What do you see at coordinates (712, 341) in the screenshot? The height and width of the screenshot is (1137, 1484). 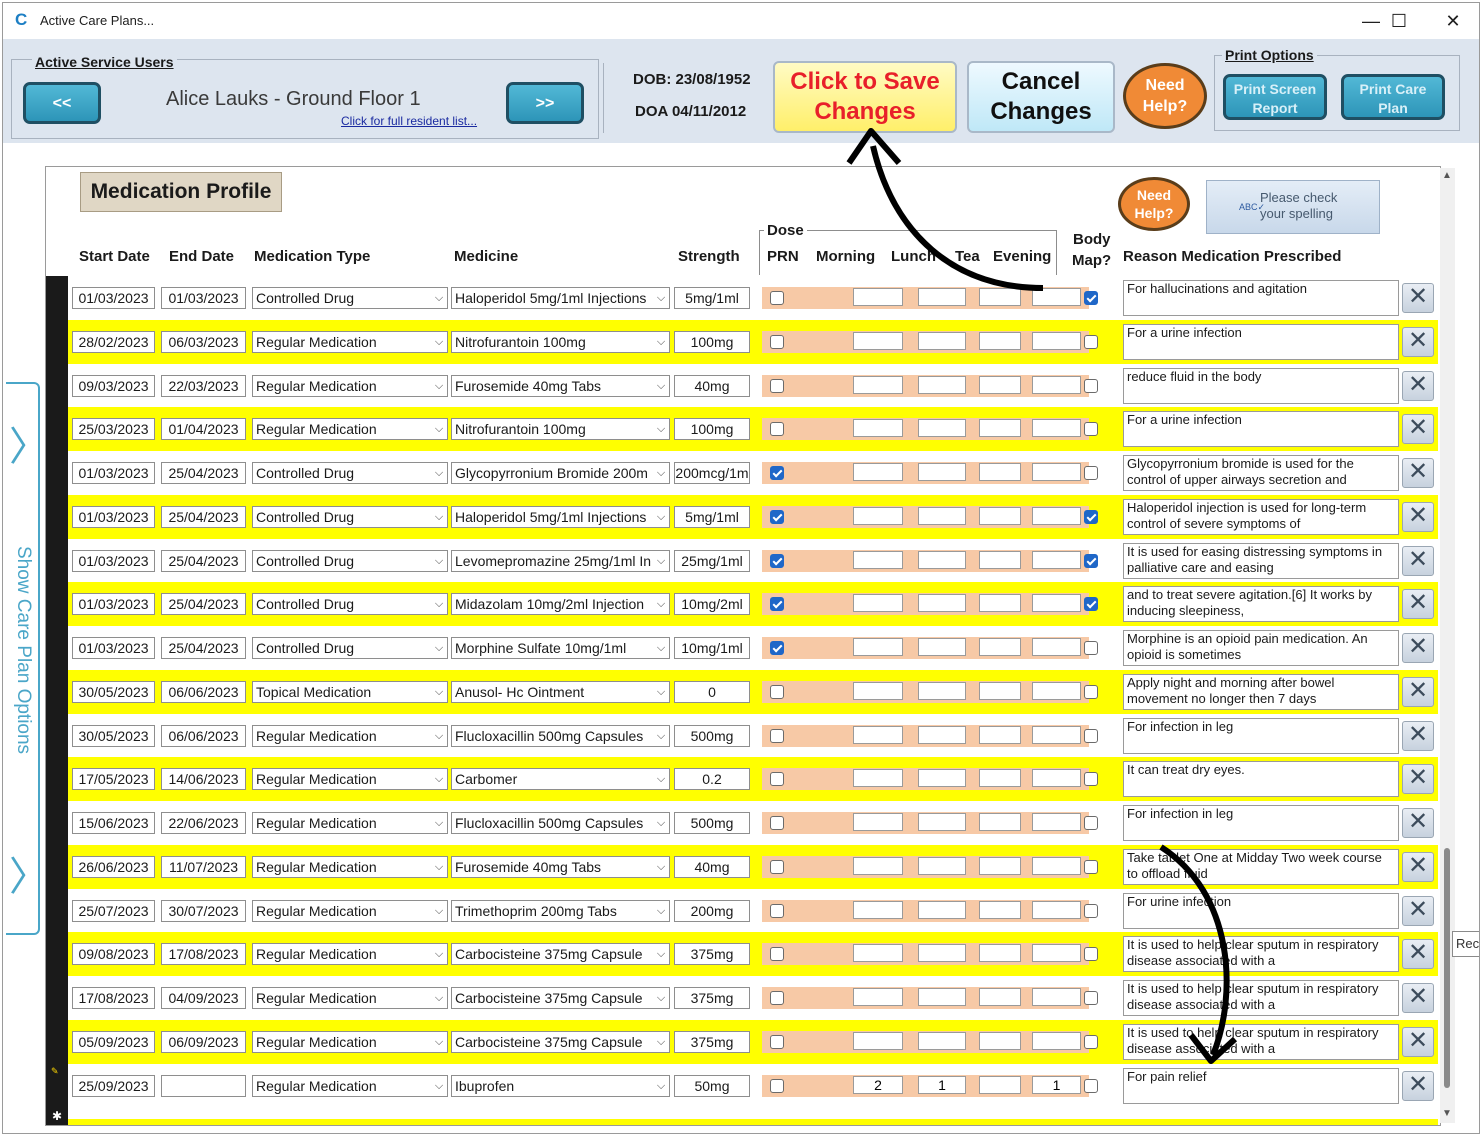 I see `strength-field: 100mg` at bounding box center [712, 341].